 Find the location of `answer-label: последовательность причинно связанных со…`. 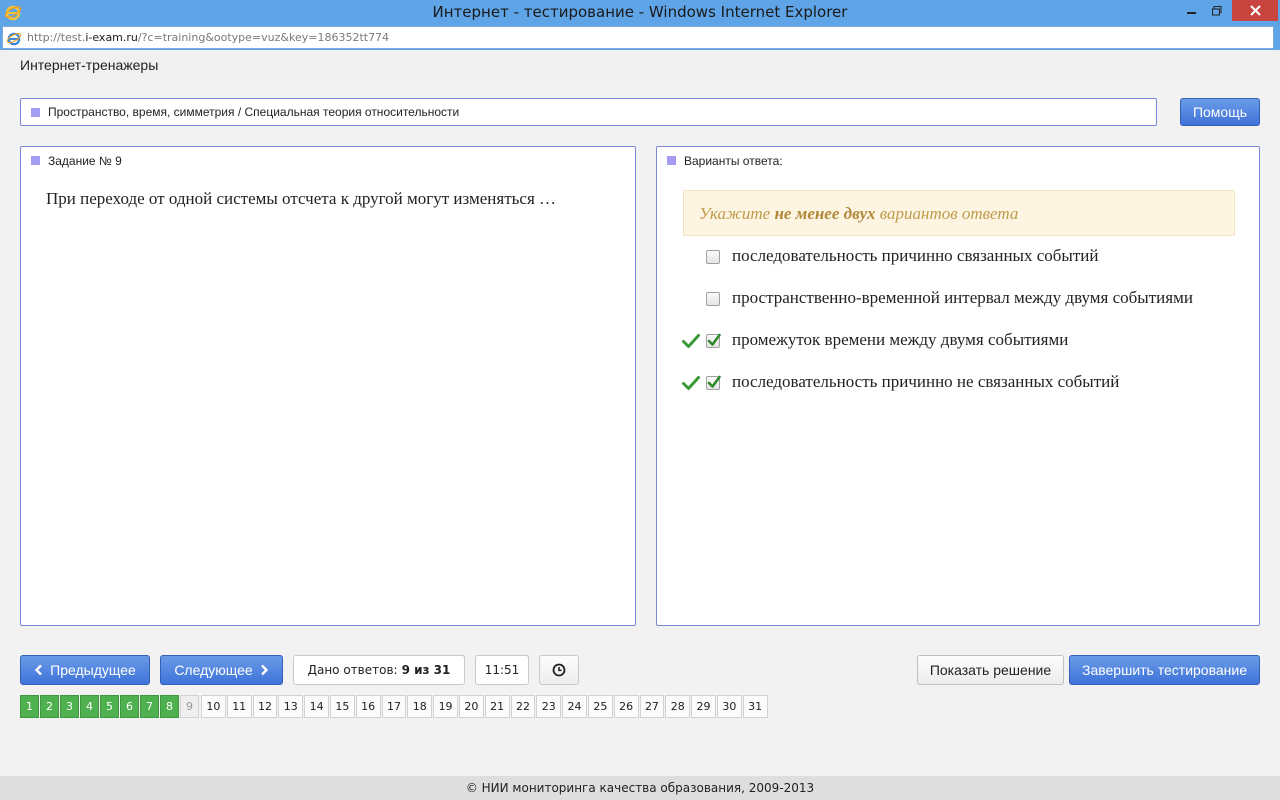

answer-label: последовательность причинно связанных со… is located at coordinates (915, 256).